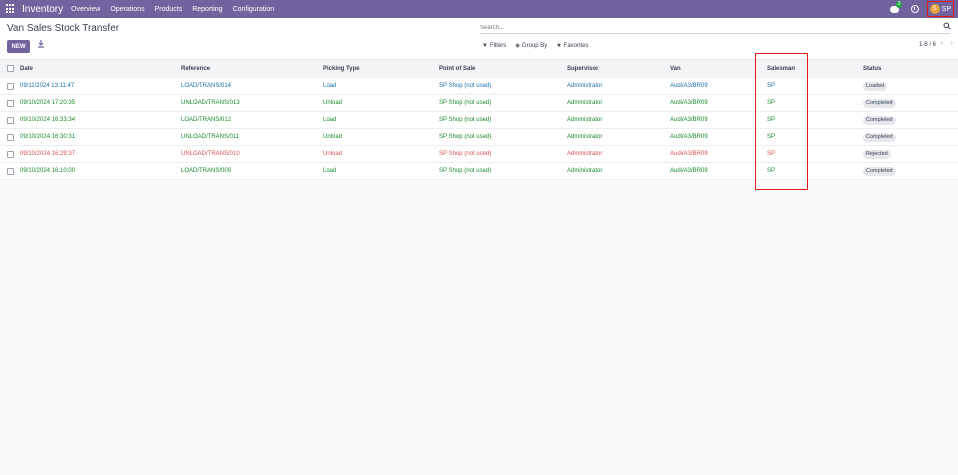 This screenshot has width=958, height=475. Describe the element at coordinates (559, 46) in the screenshot. I see `star-icon: ★` at that location.